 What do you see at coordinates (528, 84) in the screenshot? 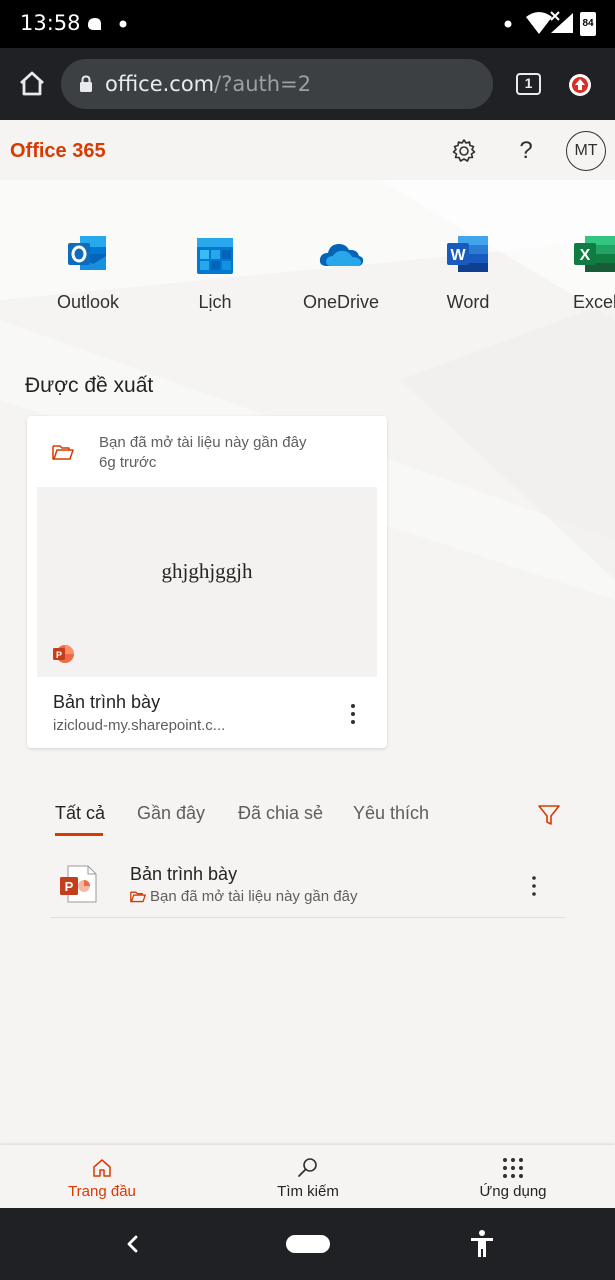
I see `tab-switcher-button: 1` at bounding box center [528, 84].